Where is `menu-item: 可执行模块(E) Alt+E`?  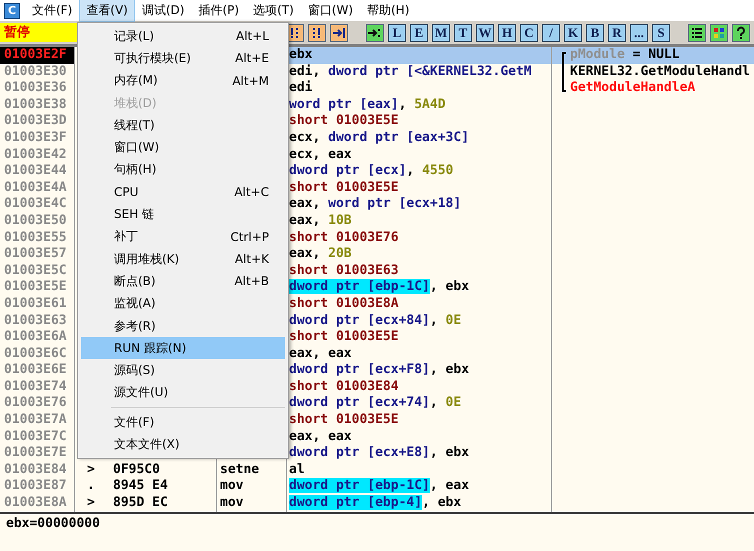 menu-item: 可执行模块(E) Alt+E is located at coordinates (183, 58).